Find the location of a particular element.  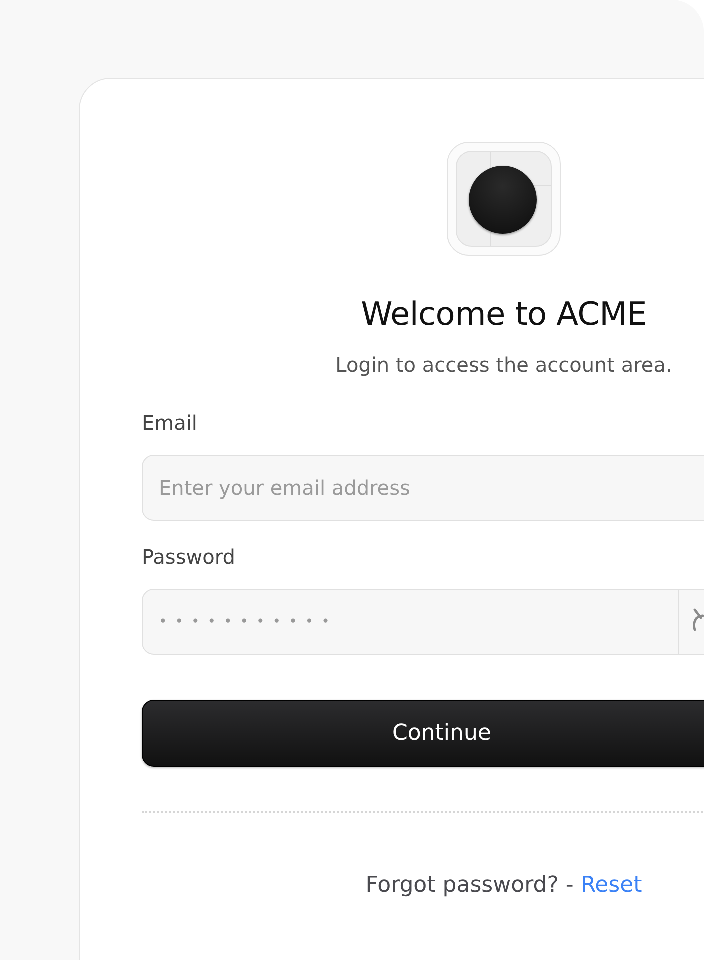

reset-link: Reset is located at coordinates (611, 885).